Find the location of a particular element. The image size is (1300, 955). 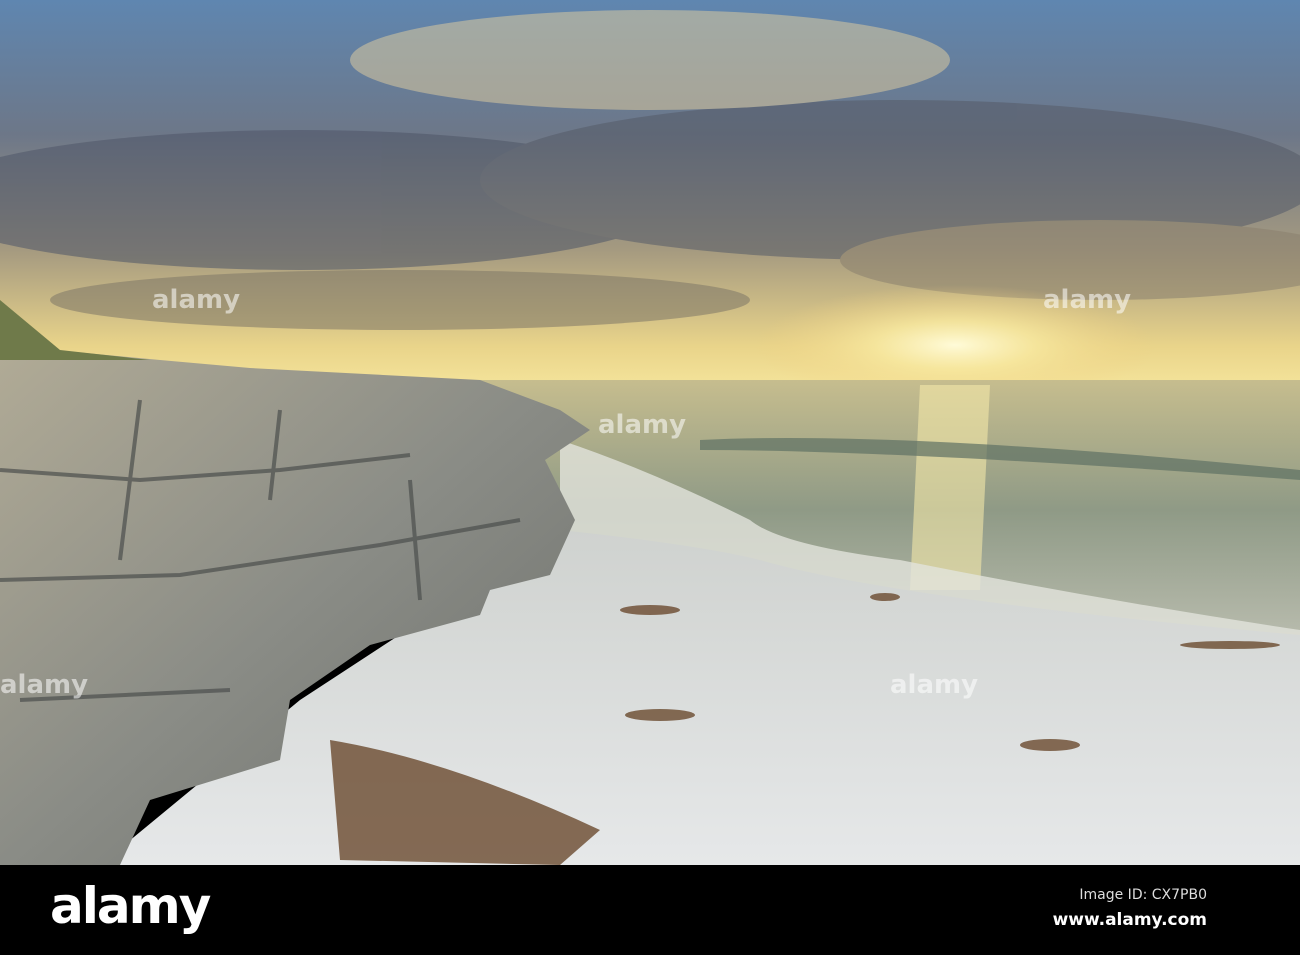

site-url: www.alamy.com is located at coordinates (1129, 920).